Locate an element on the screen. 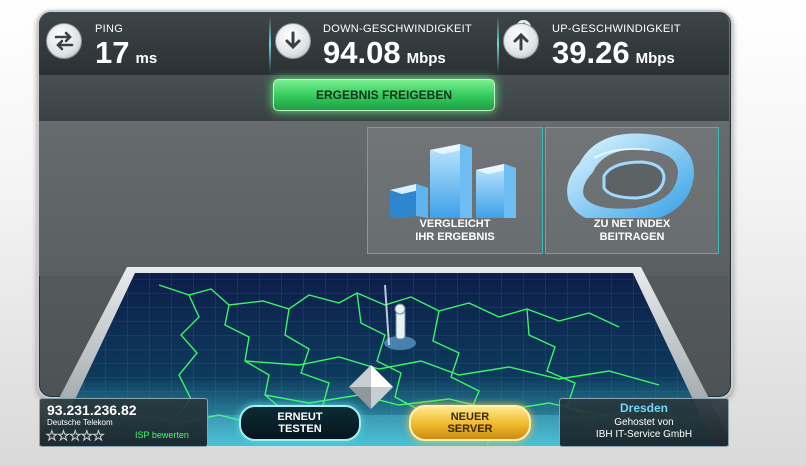 Image resolution: width=806 pixels, height=466 pixels. net-index-tile: ZU NET INDEX BEITRAGEN is located at coordinates (632, 190).